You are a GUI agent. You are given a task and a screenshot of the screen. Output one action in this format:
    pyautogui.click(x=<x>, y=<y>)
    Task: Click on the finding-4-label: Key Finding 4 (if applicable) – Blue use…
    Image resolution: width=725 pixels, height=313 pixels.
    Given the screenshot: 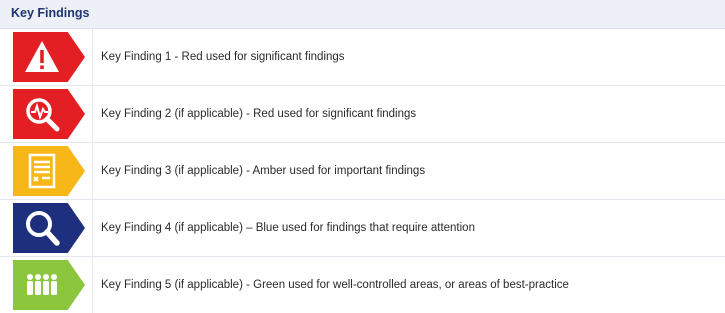 What is the action you would take?
    pyautogui.click(x=288, y=228)
    